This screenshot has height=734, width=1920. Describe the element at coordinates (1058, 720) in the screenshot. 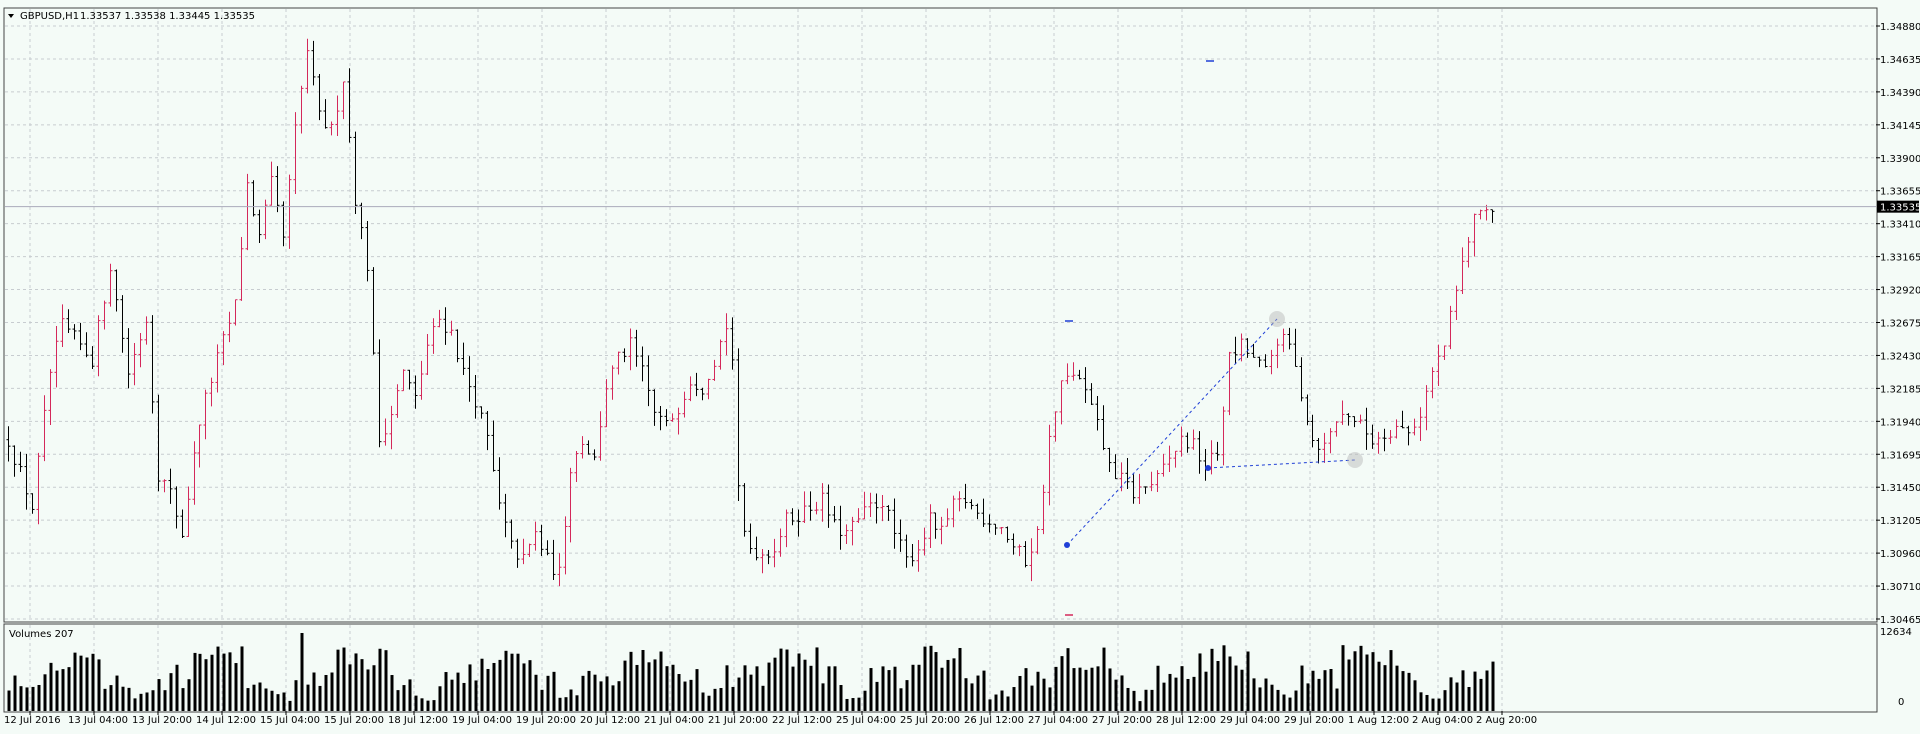

I see `time-tick-label: 27 Jul 04:00` at that location.